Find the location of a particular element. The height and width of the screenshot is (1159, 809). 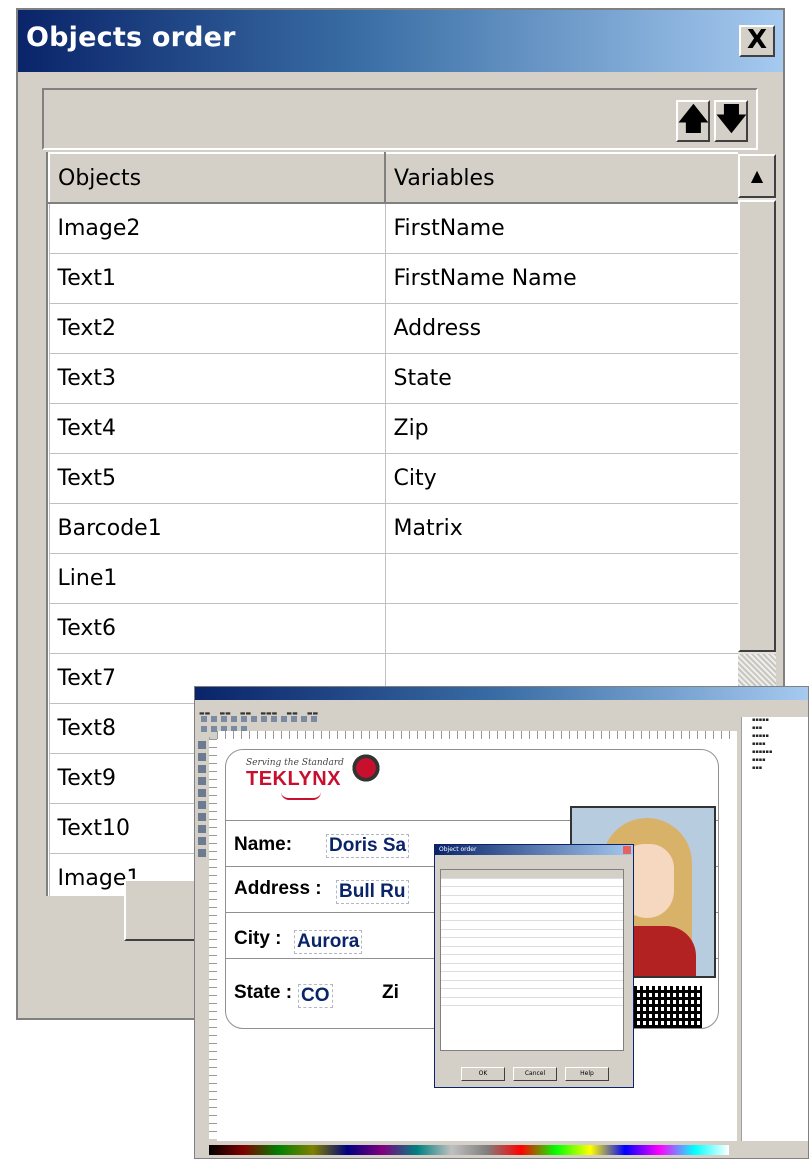

address-label: Address : is located at coordinates (278, 888).